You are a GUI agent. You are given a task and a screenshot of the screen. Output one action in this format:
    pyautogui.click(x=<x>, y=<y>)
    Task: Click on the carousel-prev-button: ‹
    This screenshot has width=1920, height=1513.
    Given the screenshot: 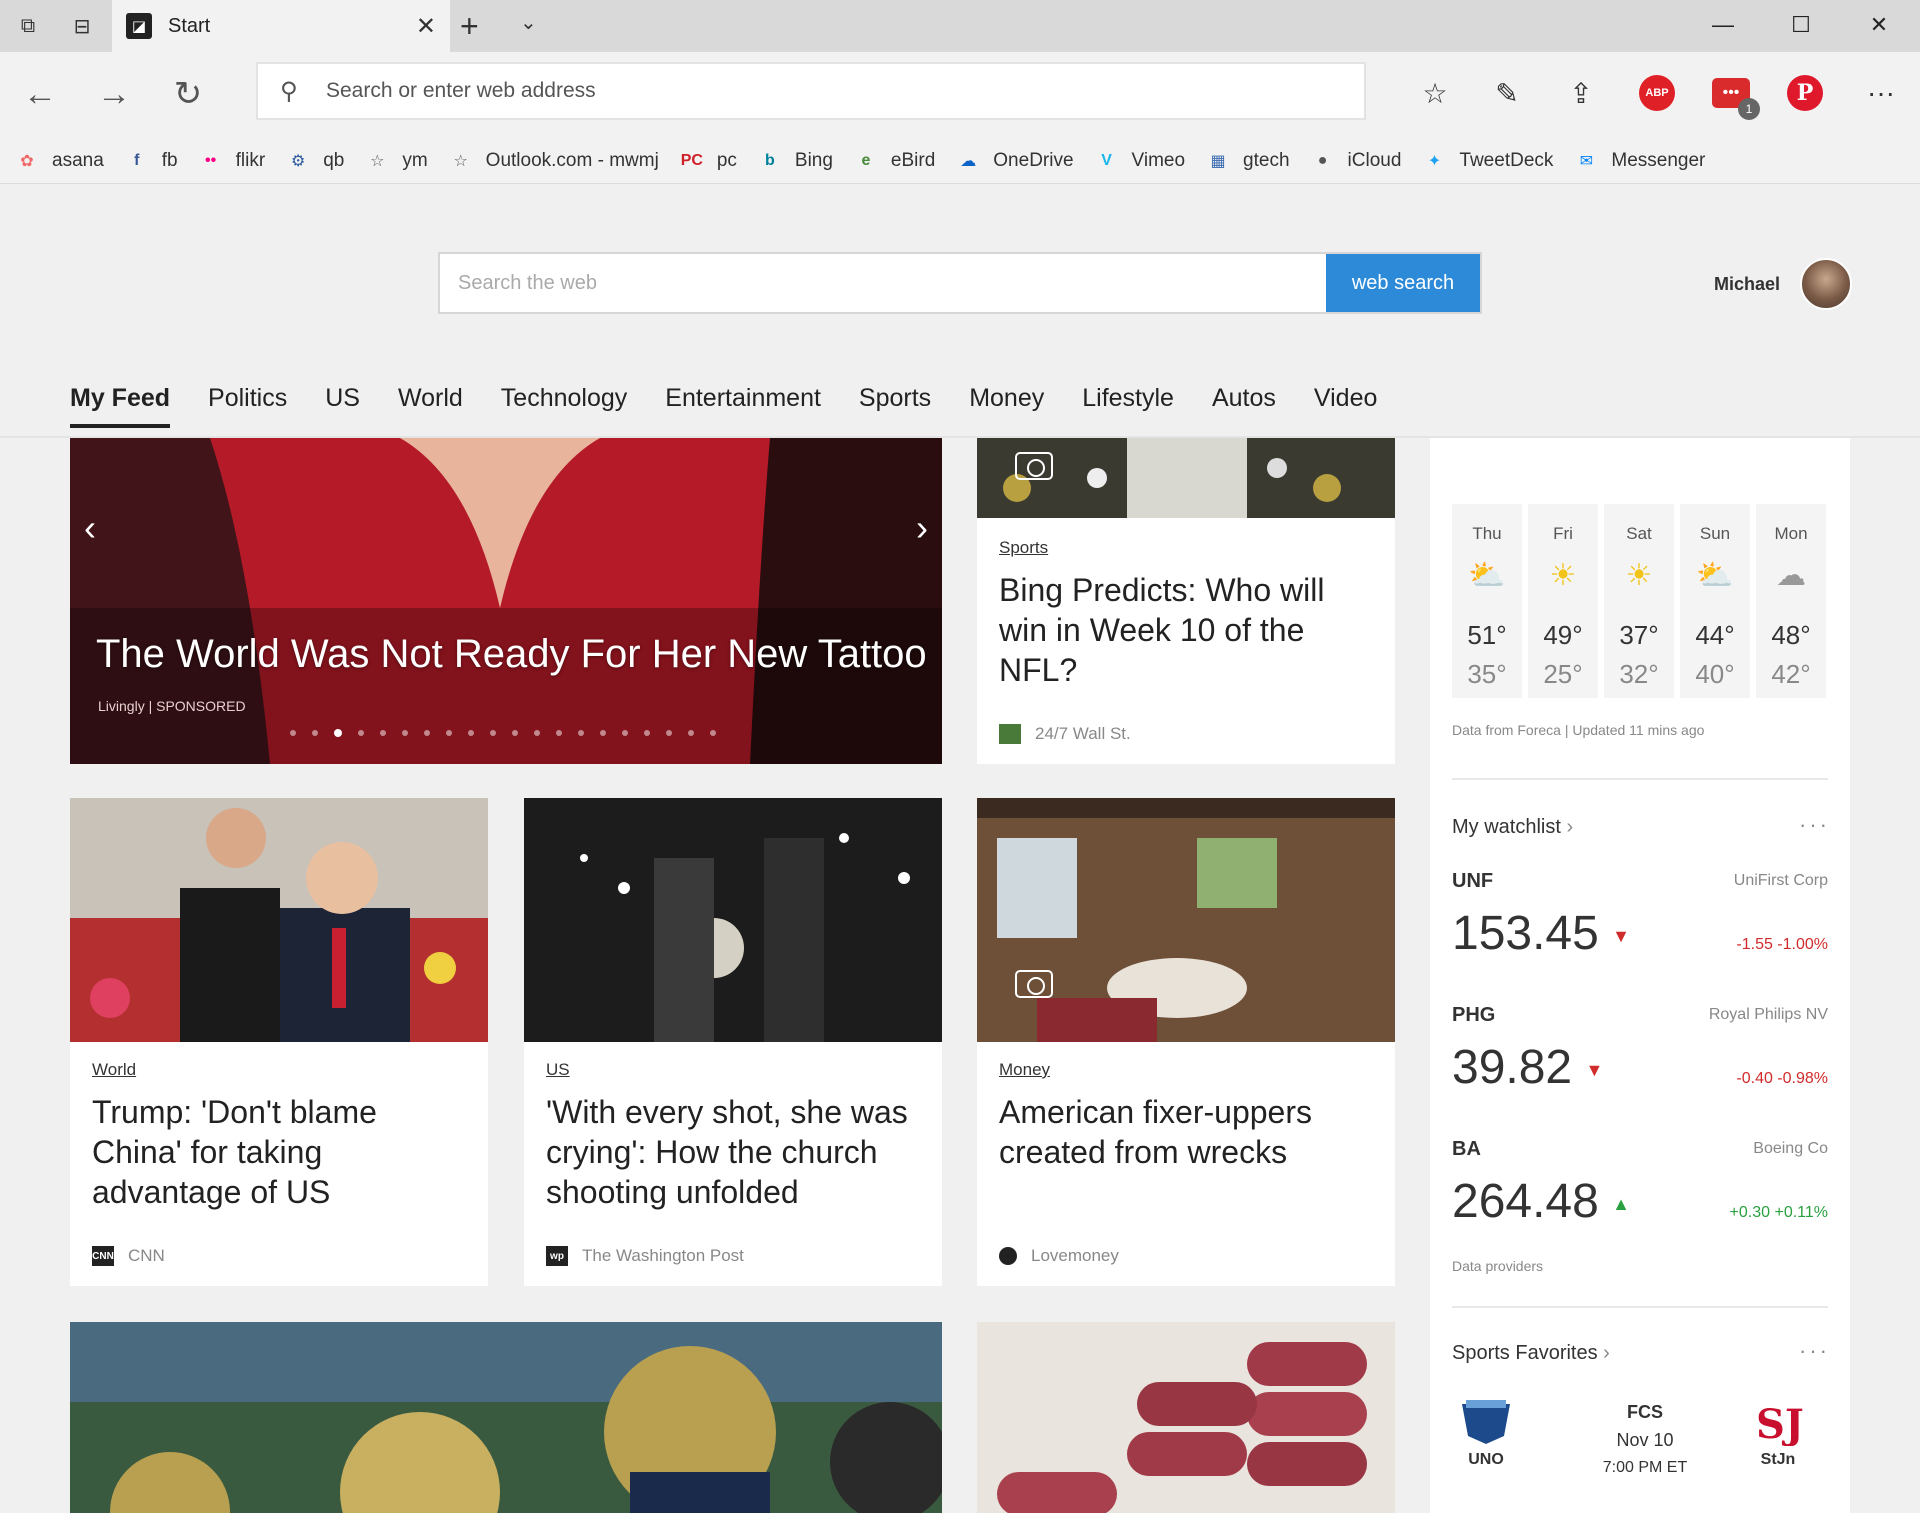 What is the action you would take?
    pyautogui.click(x=90, y=528)
    